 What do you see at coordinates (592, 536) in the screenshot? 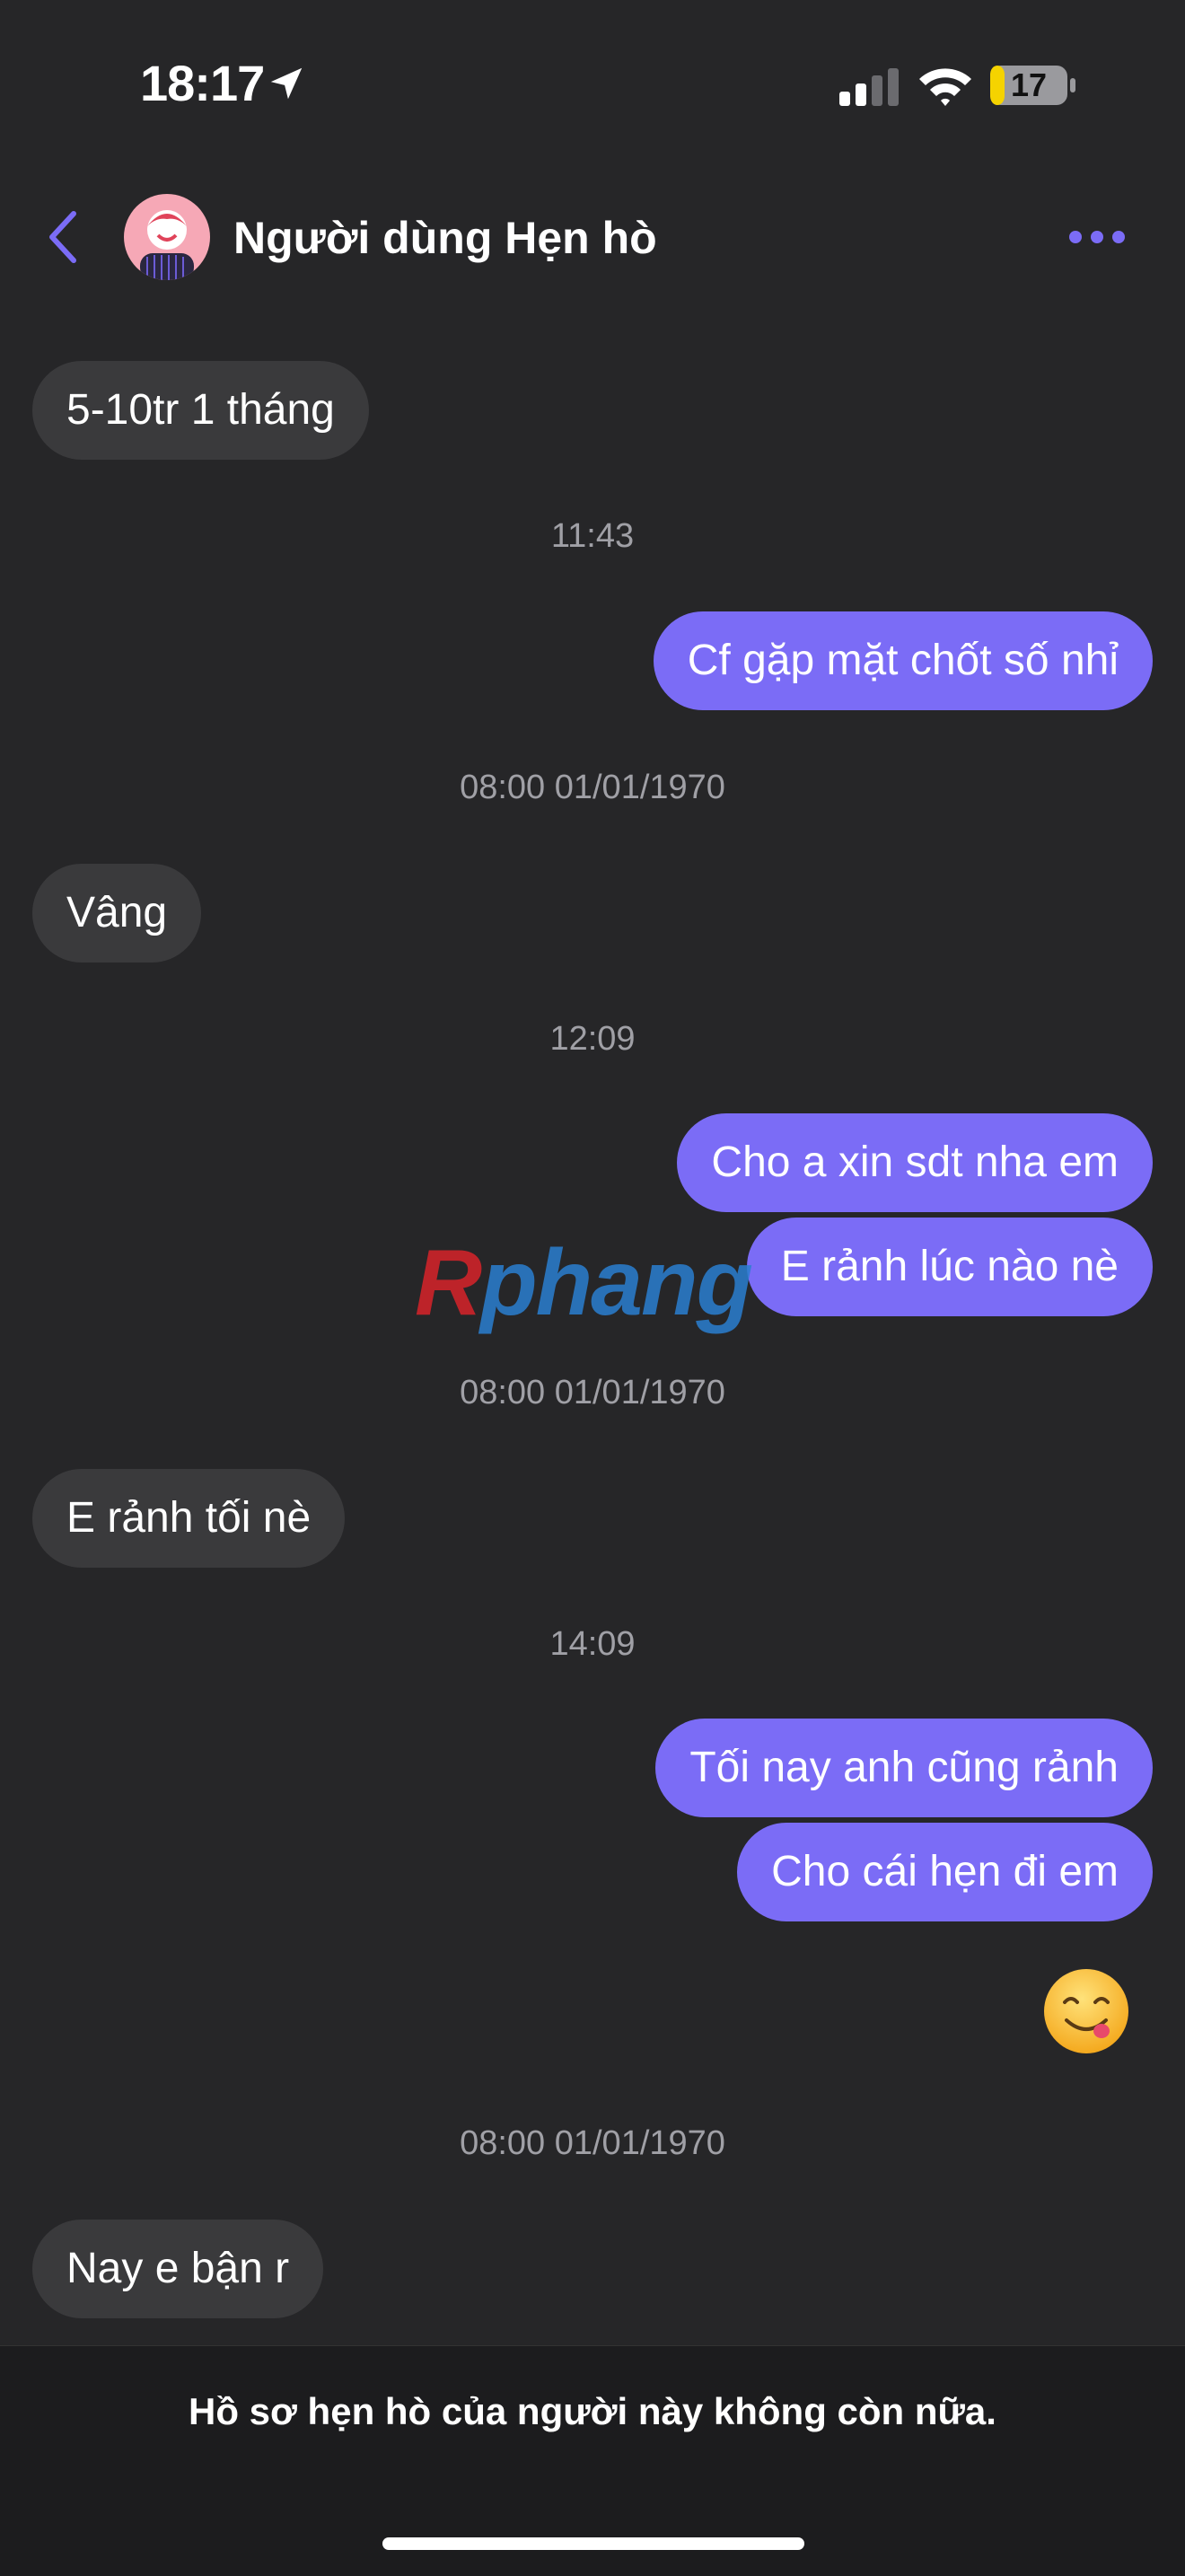
I see `timestamp: 11:43` at bounding box center [592, 536].